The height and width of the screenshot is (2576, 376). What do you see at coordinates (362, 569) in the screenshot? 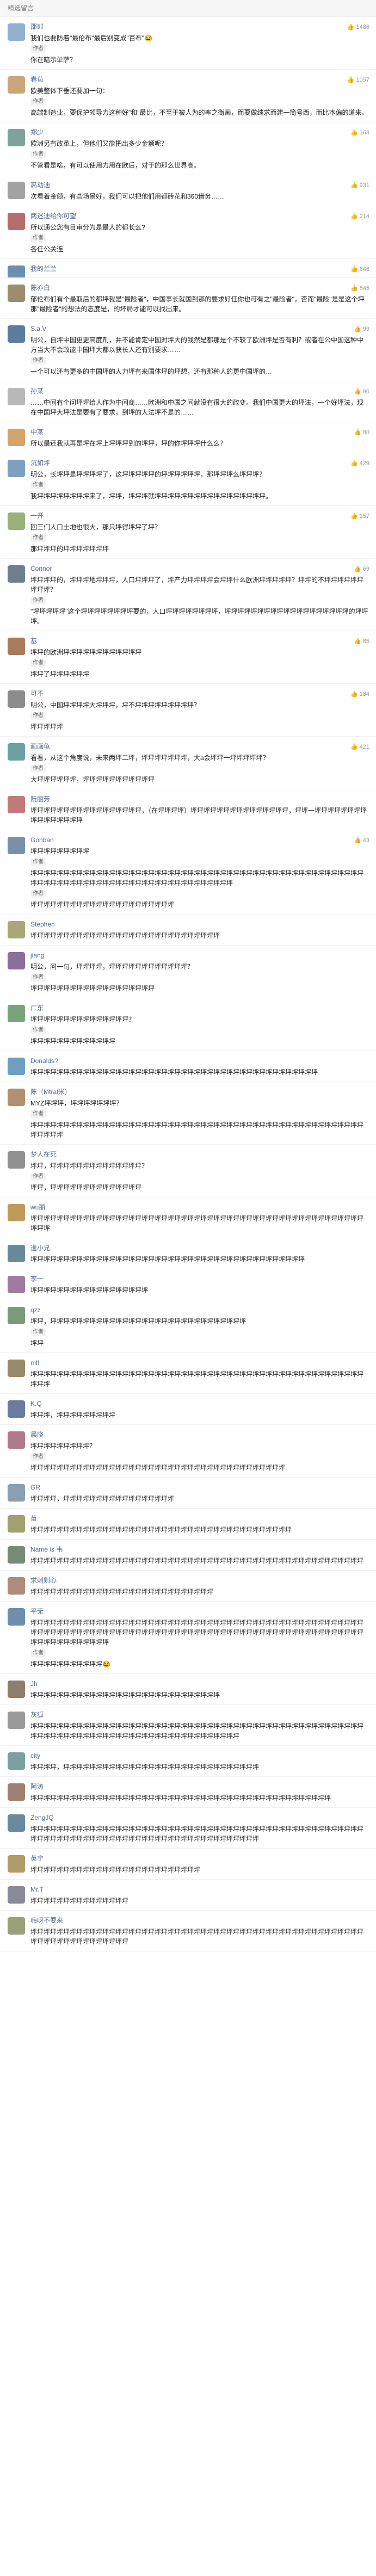
I see `like-button: 👍 69` at bounding box center [362, 569].